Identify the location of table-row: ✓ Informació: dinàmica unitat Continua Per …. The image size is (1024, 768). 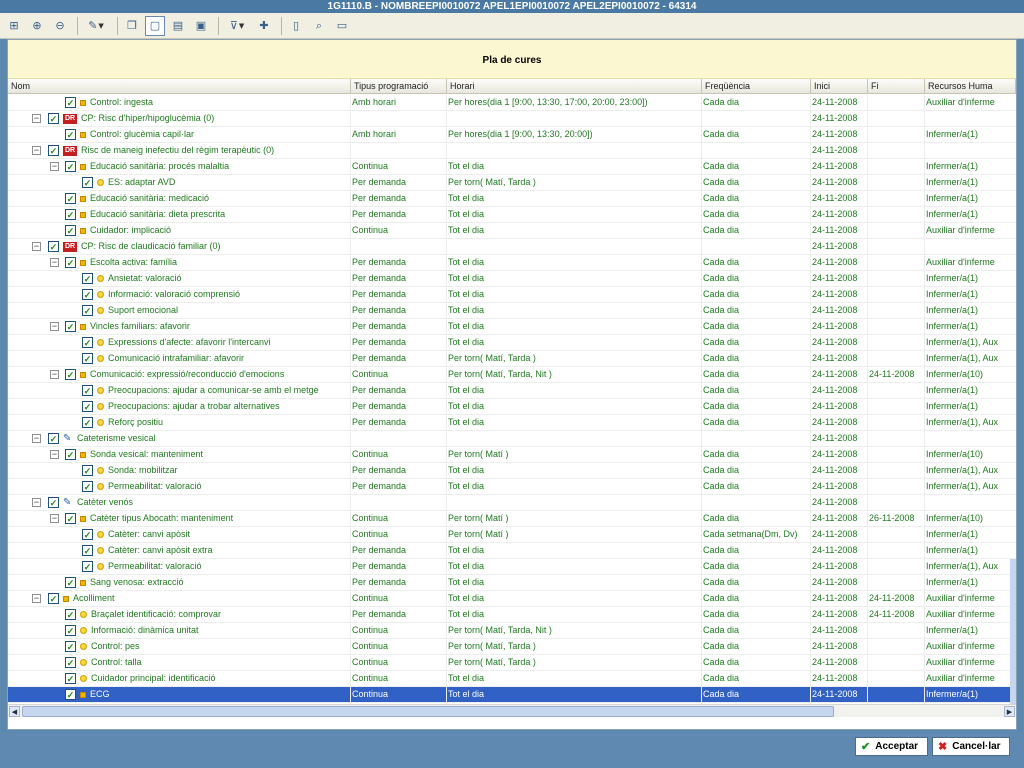
(512, 631).